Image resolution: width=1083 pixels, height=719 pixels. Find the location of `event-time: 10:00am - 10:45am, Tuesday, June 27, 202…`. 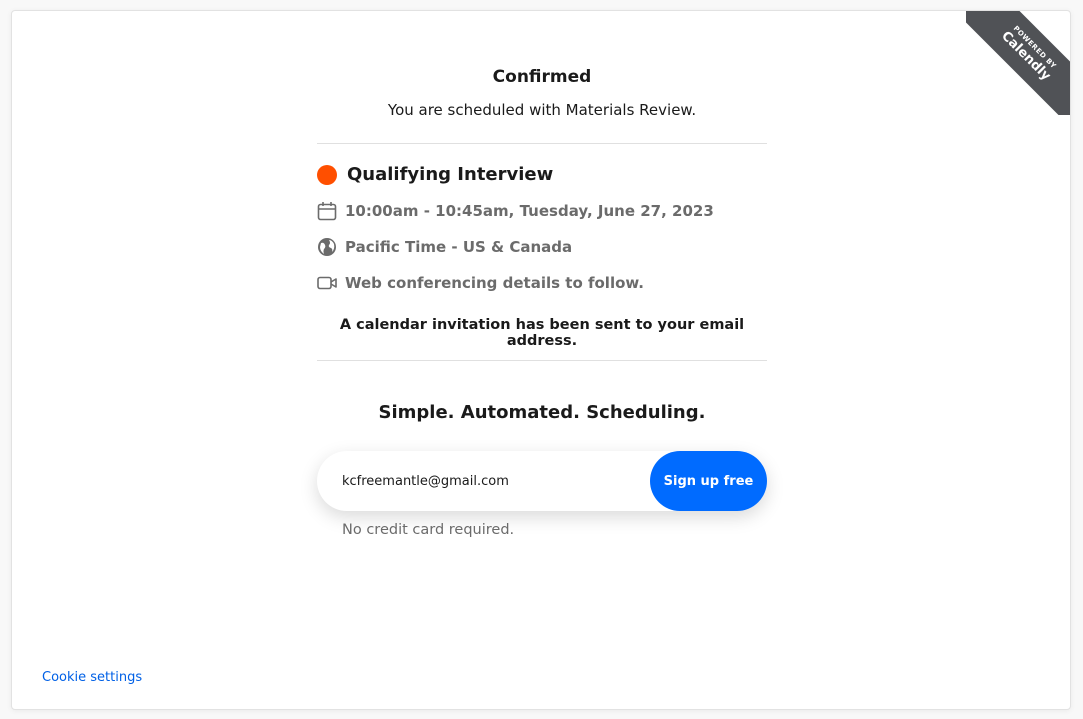

event-time: 10:00am - 10:45am, Tuesday, June 27, 202… is located at coordinates (529, 211).